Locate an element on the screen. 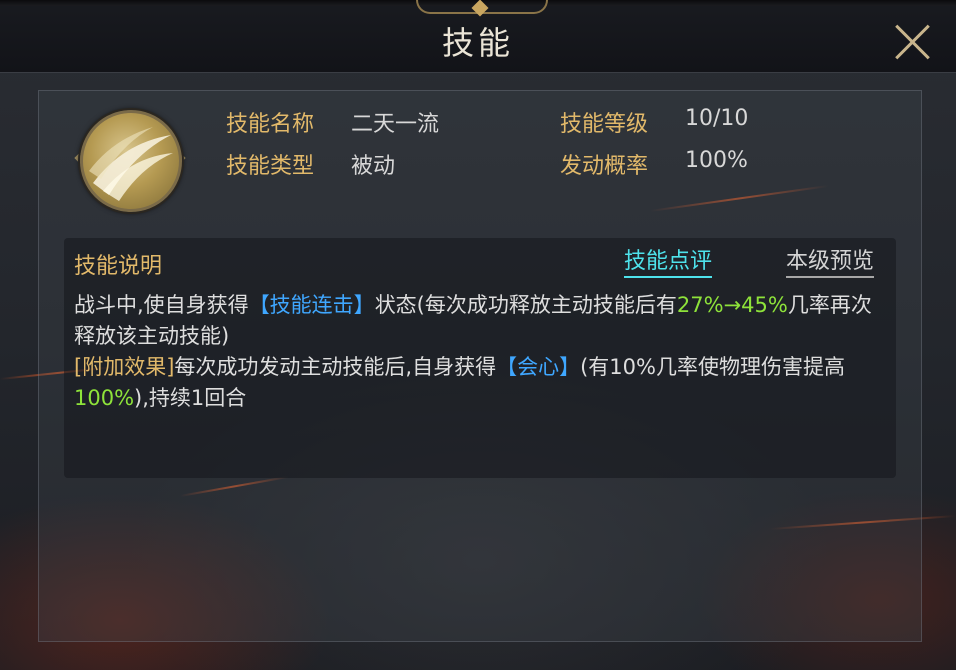 The width and height of the screenshot is (956, 670). desc-text-segment: (有10%几率使物理伤害提高 is located at coordinates (712, 367).